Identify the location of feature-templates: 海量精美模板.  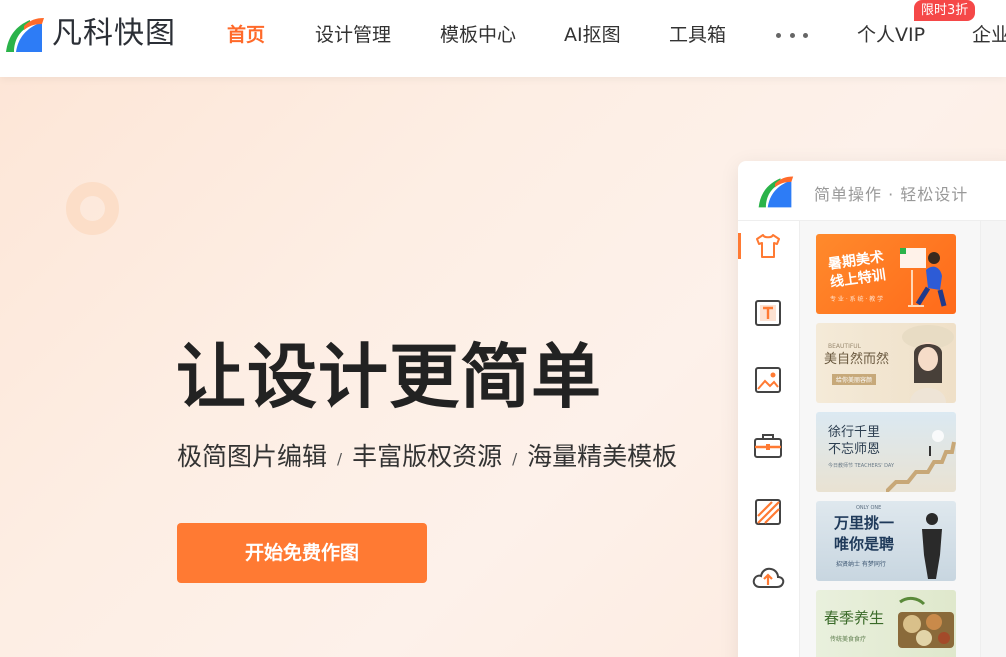
(602, 456).